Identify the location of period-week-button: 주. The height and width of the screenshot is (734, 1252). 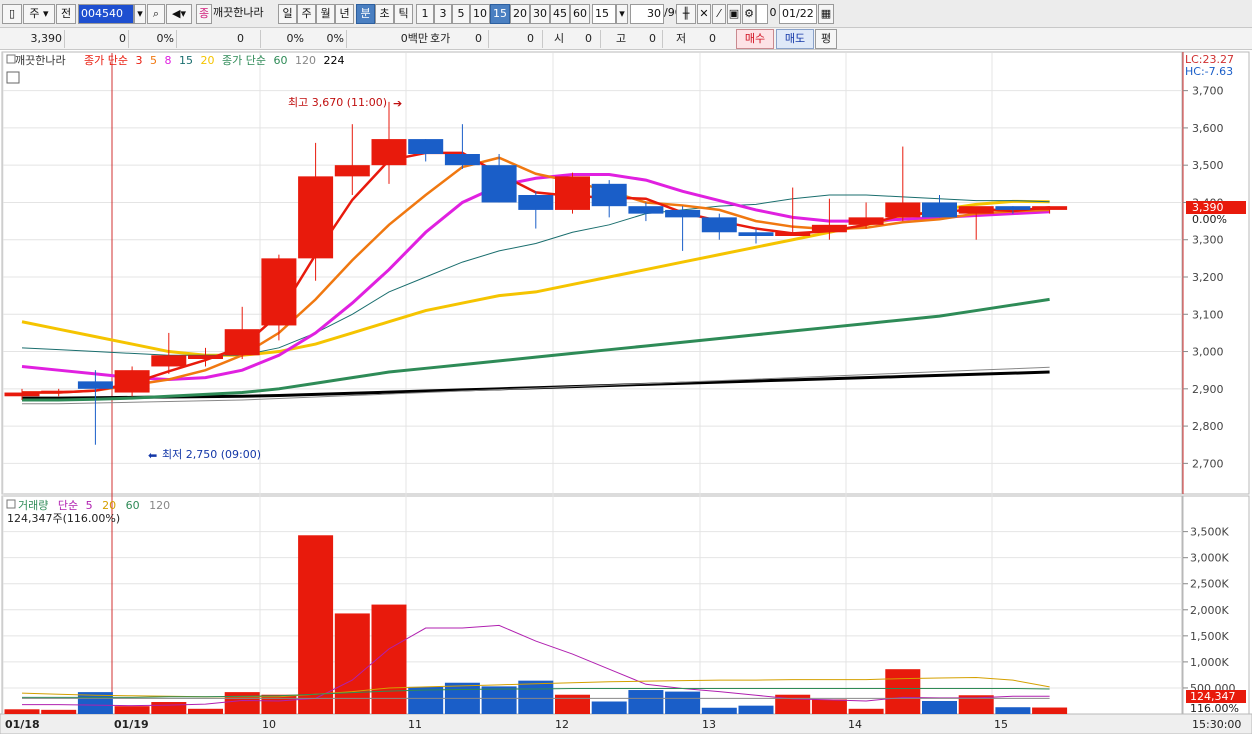
(306, 14).